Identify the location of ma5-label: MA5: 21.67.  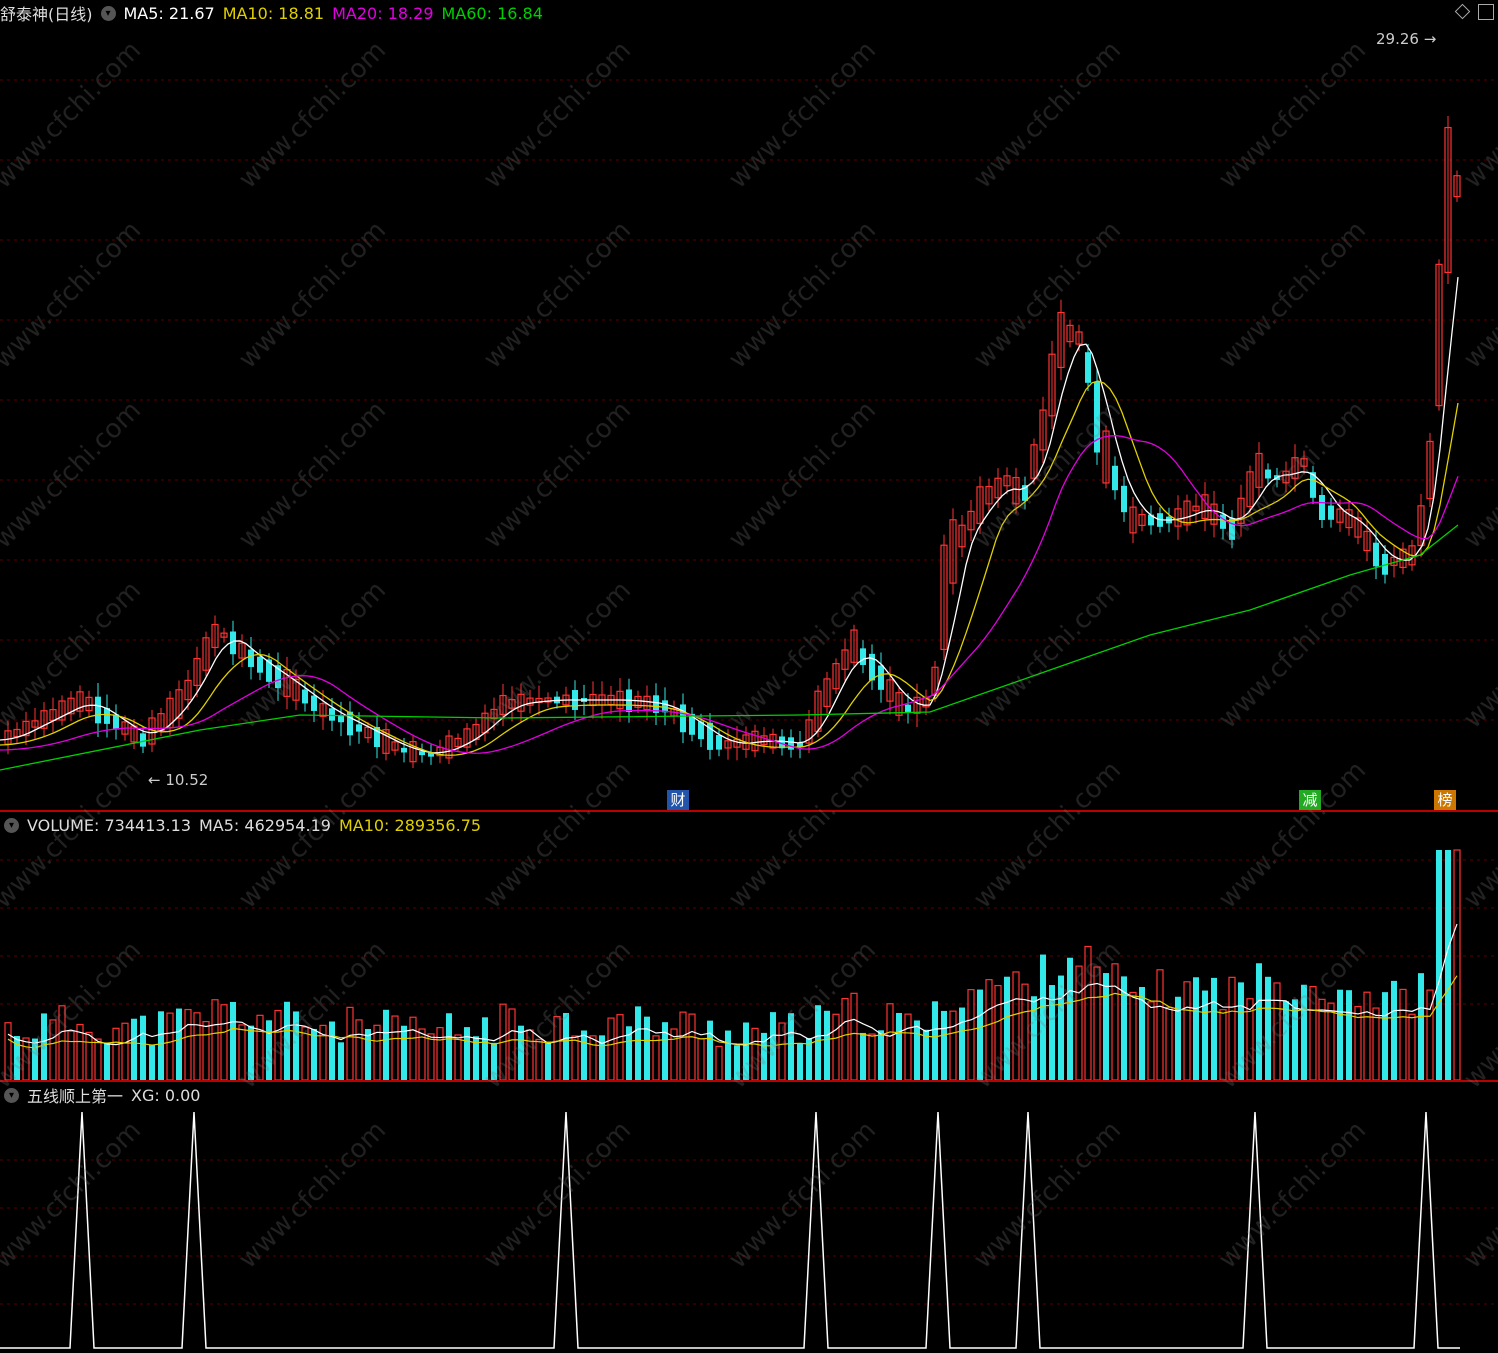
(169, 13).